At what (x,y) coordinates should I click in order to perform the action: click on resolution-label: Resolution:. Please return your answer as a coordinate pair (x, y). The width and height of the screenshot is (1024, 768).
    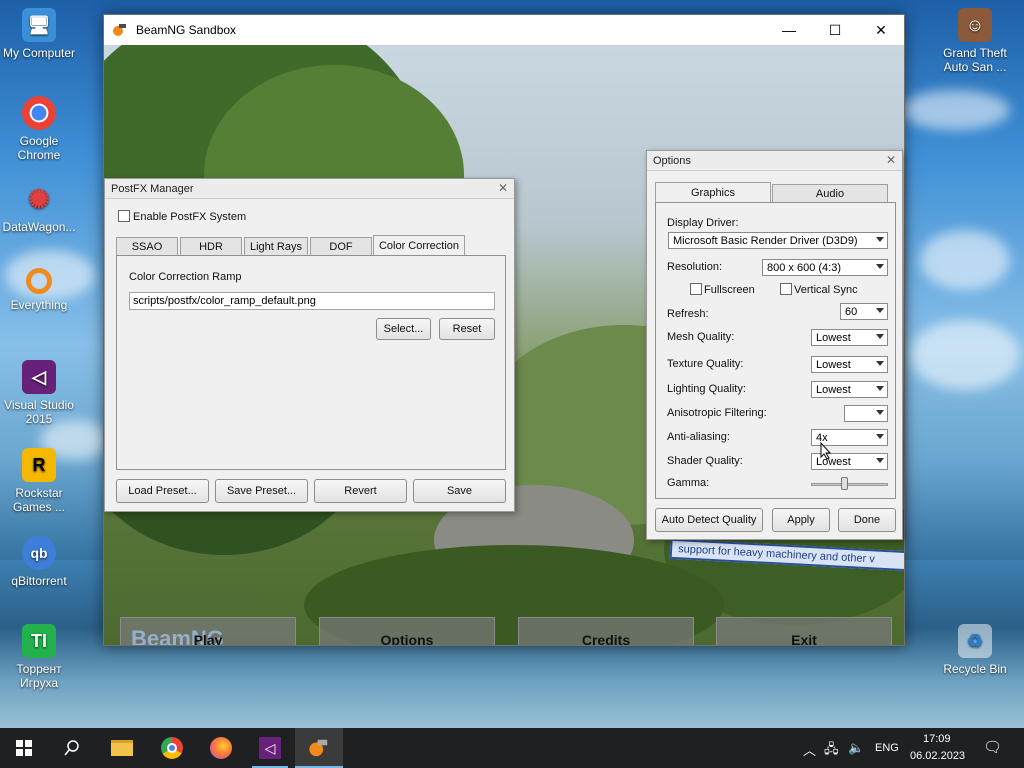
    Looking at the image, I should click on (695, 267).